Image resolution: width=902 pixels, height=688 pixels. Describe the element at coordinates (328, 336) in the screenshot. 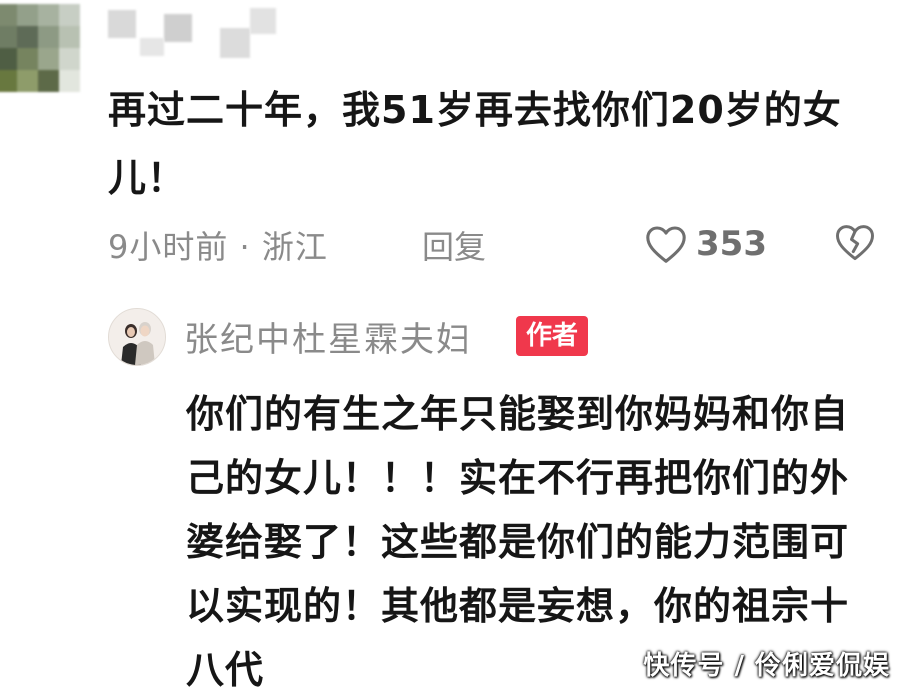

I see `author-name: 张纪中杜星霖夫妇` at that location.